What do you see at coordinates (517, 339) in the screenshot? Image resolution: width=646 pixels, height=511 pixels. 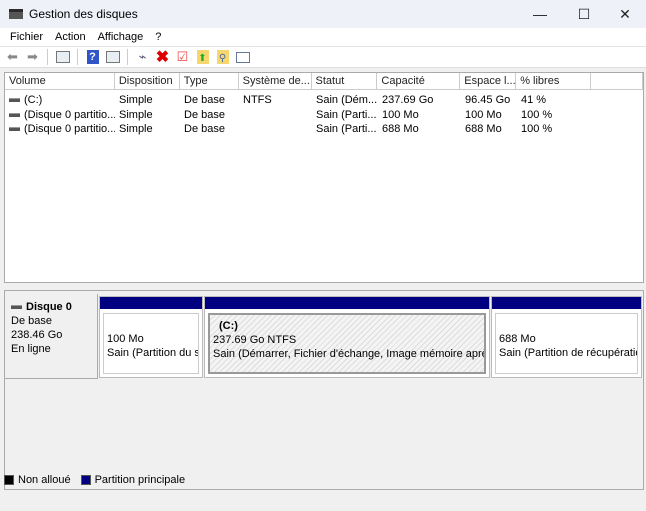 I see `partition-size: 688 Mo` at bounding box center [517, 339].